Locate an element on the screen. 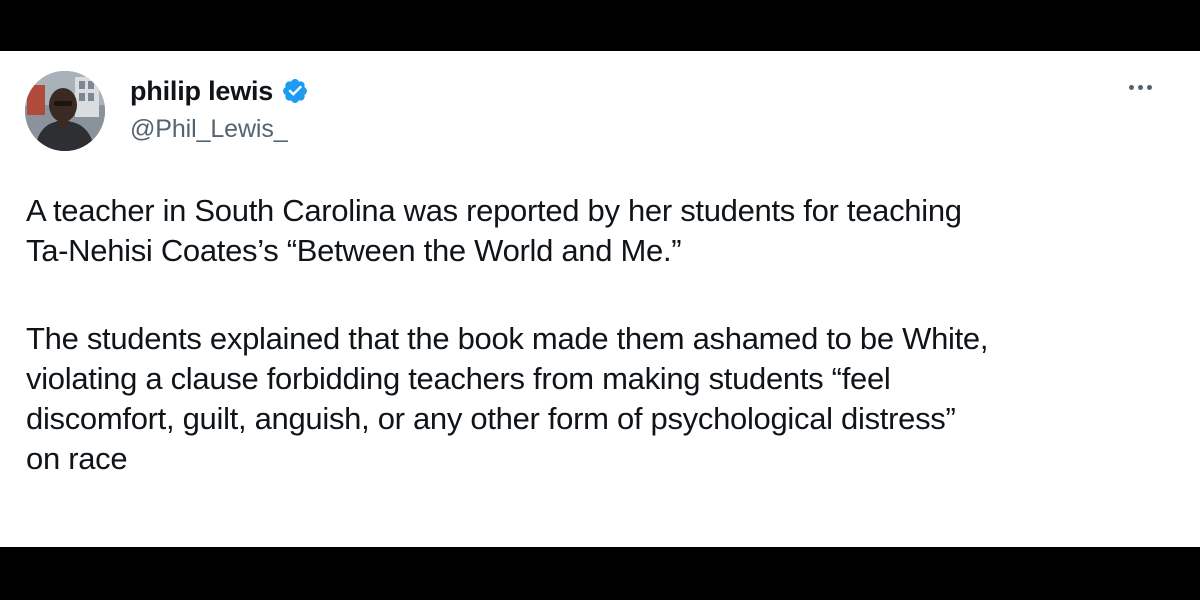 The image size is (1200, 600). author-handle: @Phil_Lewis_ is located at coordinates (209, 129).